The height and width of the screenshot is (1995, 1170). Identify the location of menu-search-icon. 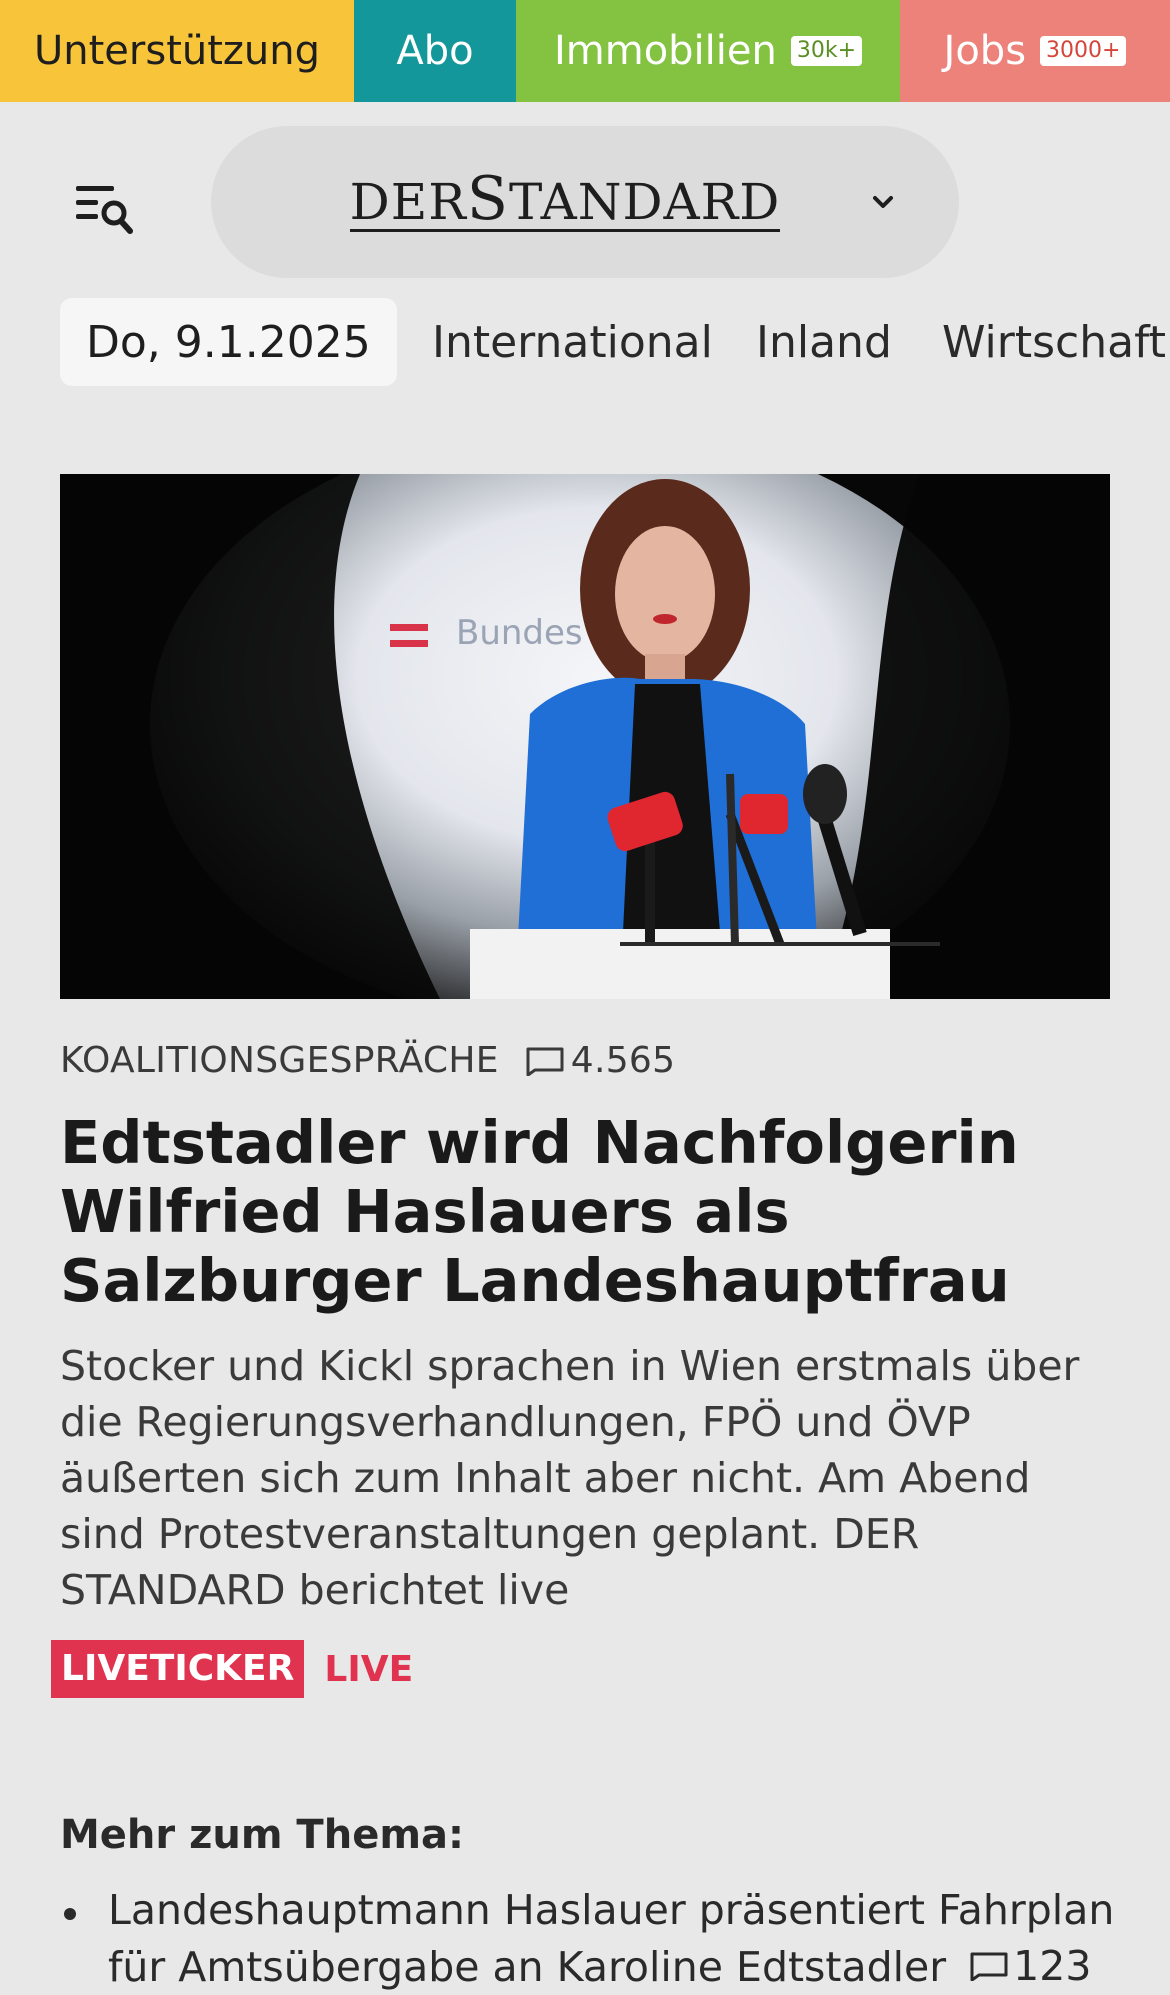
(104, 210).